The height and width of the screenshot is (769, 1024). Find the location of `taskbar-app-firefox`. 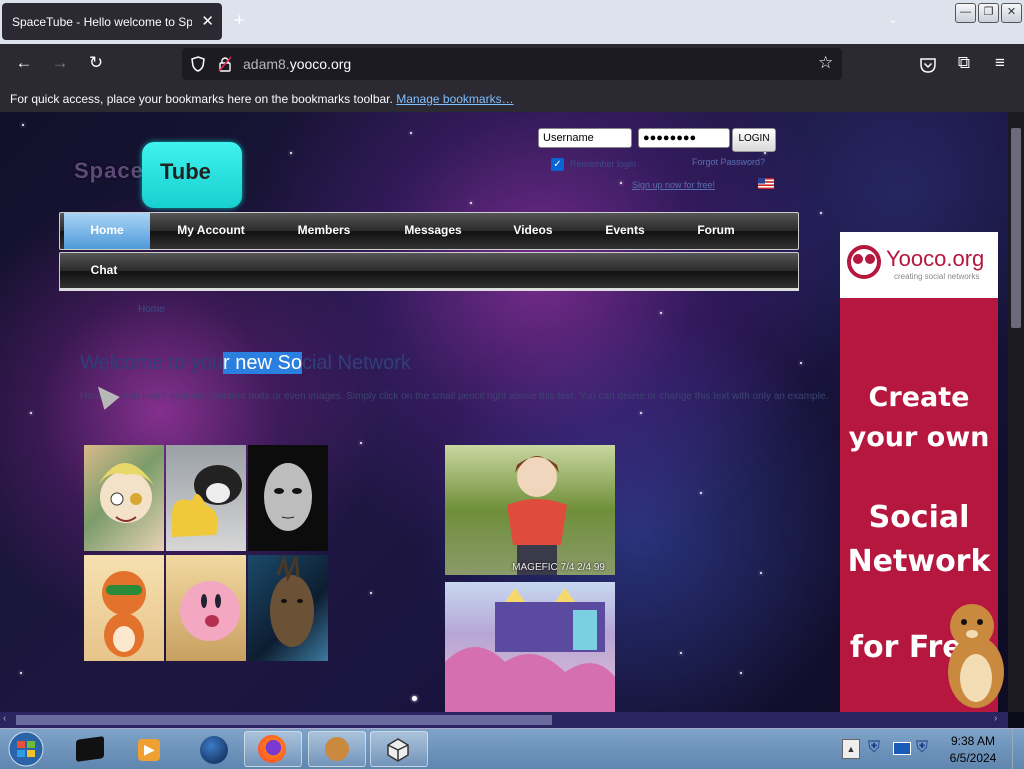

taskbar-app-firefox is located at coordinates (273, 749).